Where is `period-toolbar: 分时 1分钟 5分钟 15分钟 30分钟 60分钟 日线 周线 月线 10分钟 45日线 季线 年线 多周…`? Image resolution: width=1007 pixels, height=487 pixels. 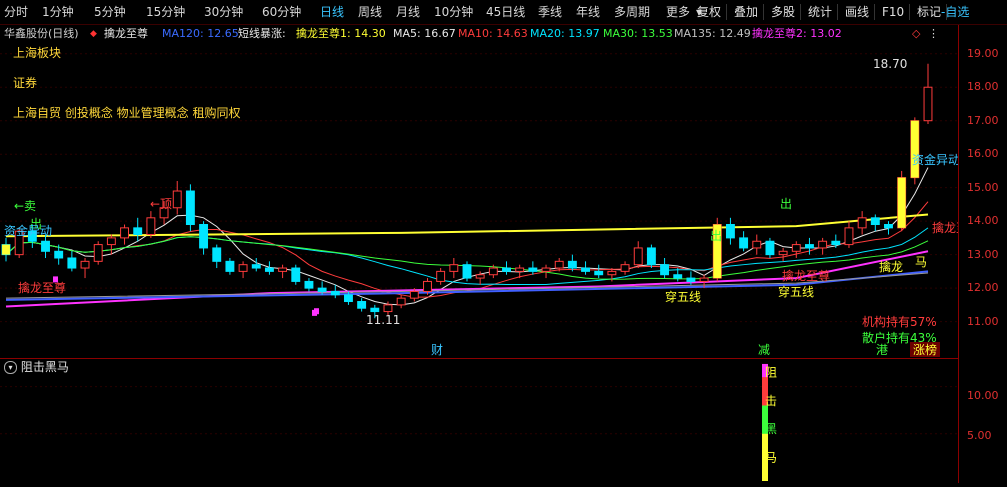
period-toolbar: 分时 1分钟 5分钟 15分钟 30分钟 60分钟 日线 周线 月线 10分钟 45日线 季线 年线 多周… is located at coordinates (503, 12).